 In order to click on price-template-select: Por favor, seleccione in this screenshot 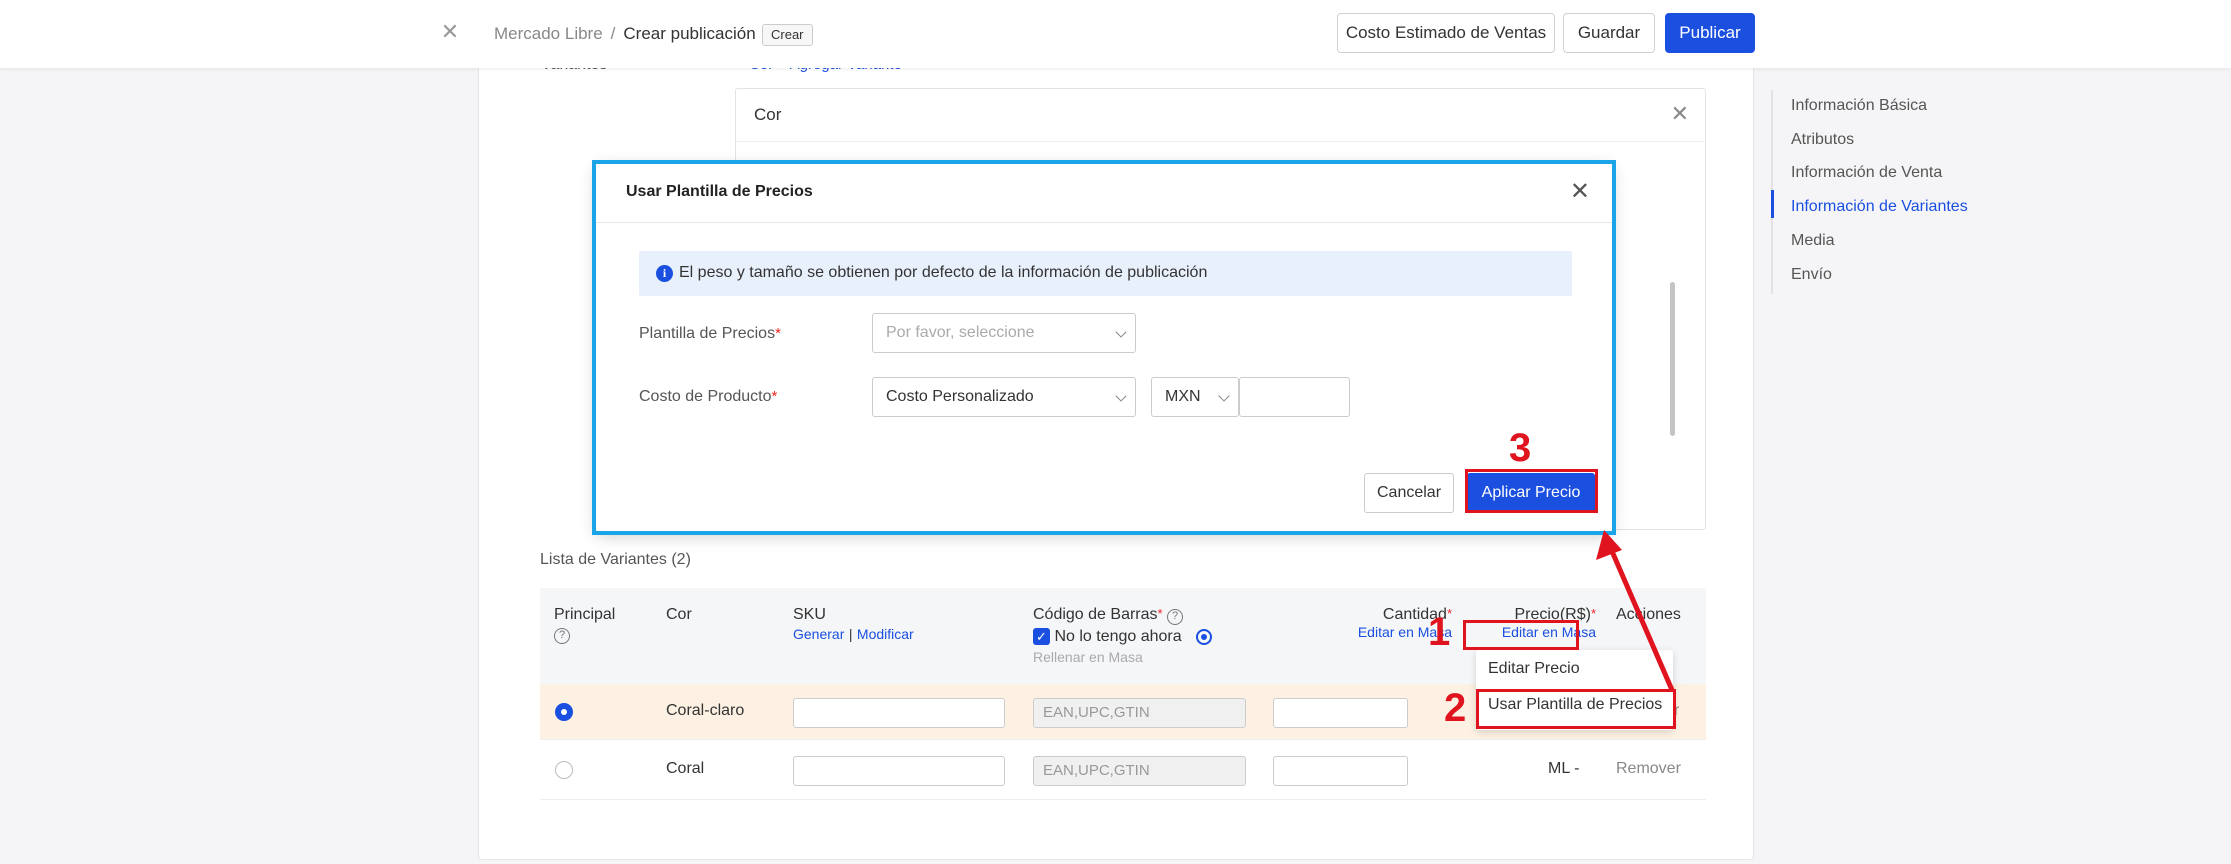, I will do `click(1004, 333)`.